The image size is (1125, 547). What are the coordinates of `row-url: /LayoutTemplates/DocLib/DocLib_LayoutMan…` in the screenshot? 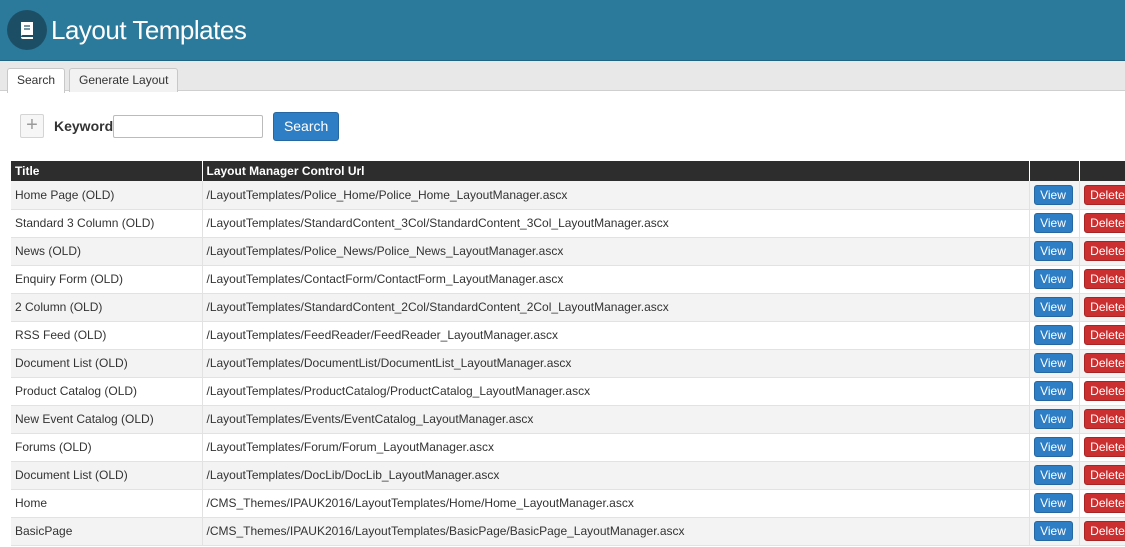 It's located at (616, 475).